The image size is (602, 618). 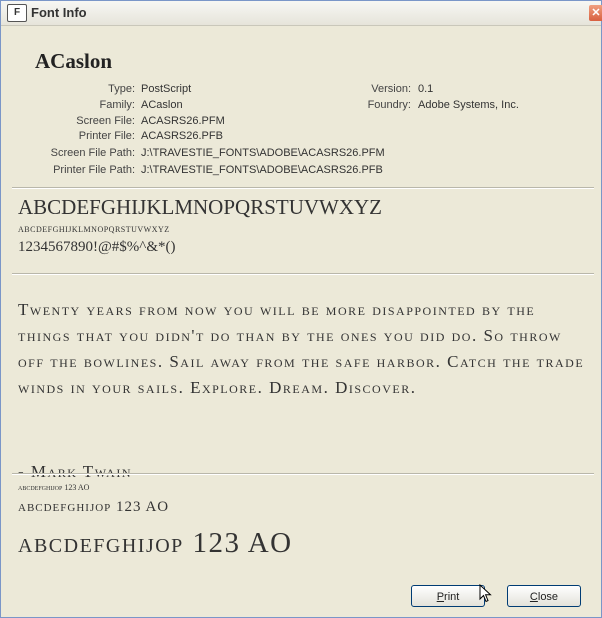 What do you see at coordinates (162, 105) in the screenshot?
I see `family-value: ACaslon` at bounding box center [162, 105].